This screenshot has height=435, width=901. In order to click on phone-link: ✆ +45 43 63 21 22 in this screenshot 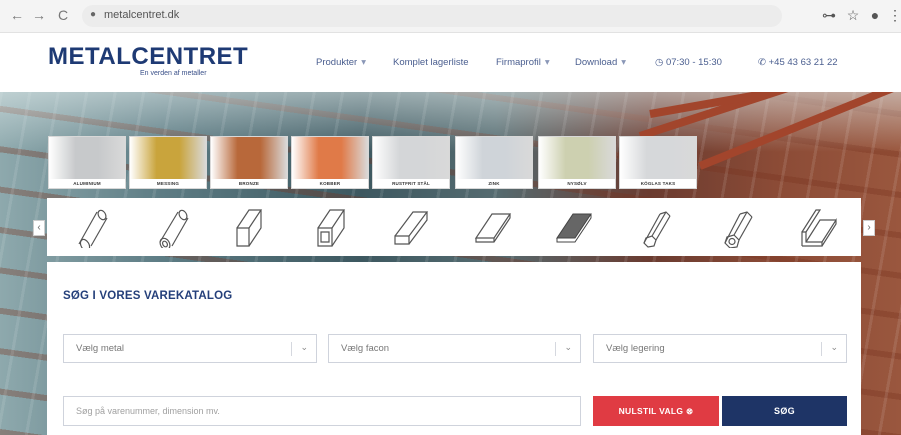, I will do `click(798, 62)`.